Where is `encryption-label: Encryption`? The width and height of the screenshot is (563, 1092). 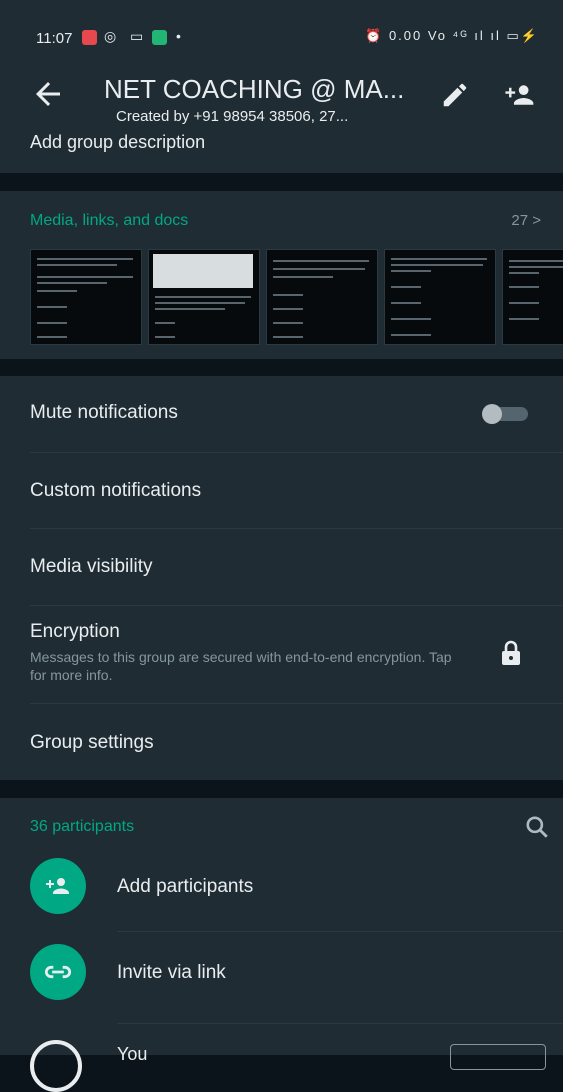 encryption-label: Encryption is located at coordinates (75, 631).